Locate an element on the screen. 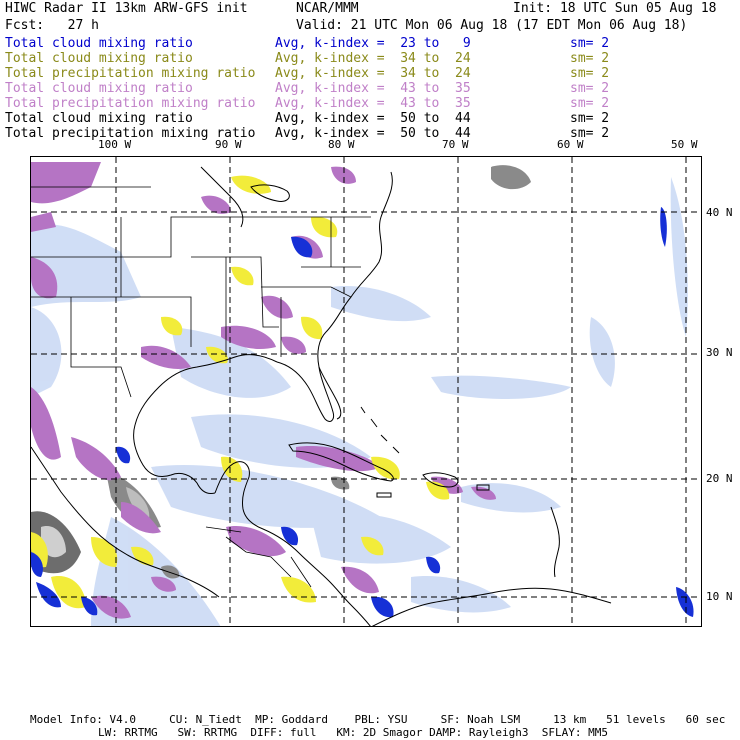 The width and height of the screenshot is (740, 740). lon-label-80w: 80 W is located at coordinates (341, 144).